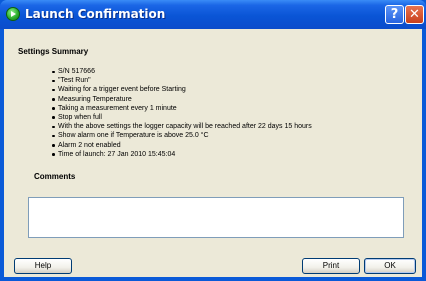 This screenshot has height=281, width=426. I want to click on app-icon, so click(13, 14).